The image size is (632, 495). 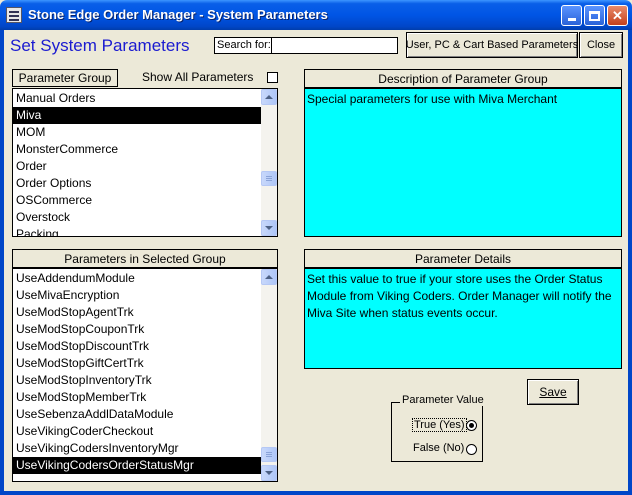 What do you see at coordinates (439, 425) in the screenshot?
I see `true-option-label: True (Yes)` at bounding box center [439, 425].